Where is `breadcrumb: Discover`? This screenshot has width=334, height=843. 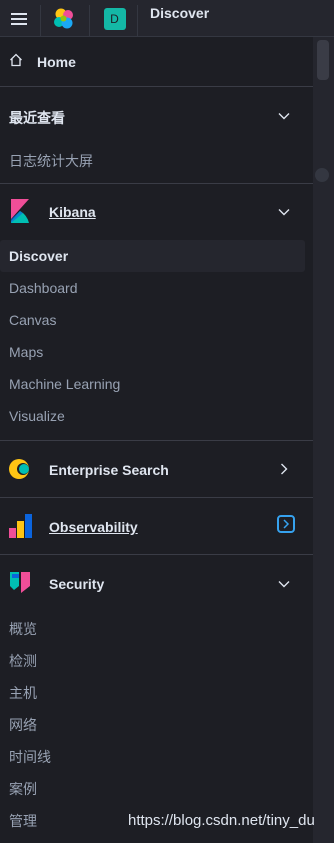
breadcrumb: Discover is located at coordinates (180, 13).